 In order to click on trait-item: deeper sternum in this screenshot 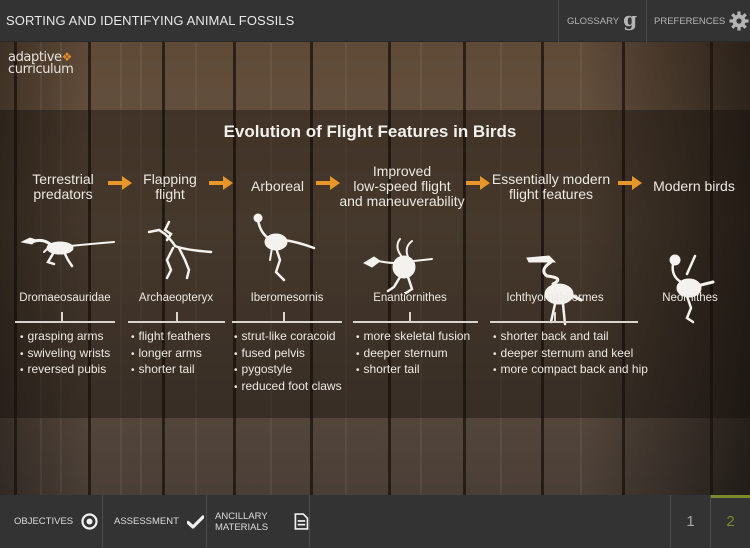, I will do `click(413, 354)`.